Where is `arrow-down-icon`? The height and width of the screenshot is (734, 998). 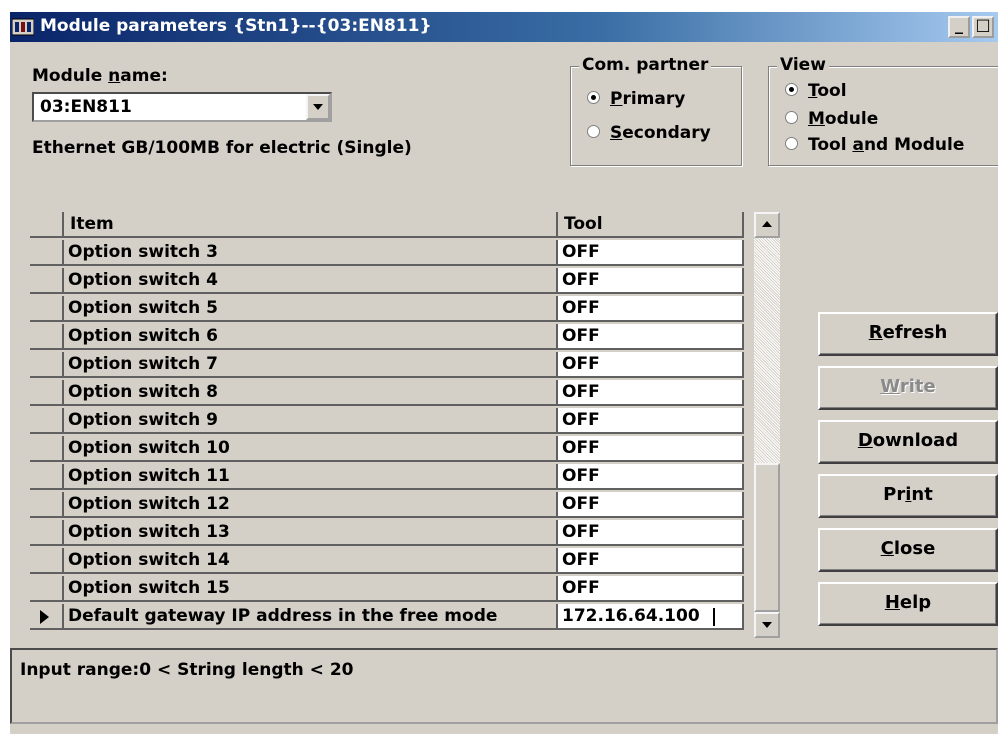 arrow-down-icon is located at coordinates (767, 625).